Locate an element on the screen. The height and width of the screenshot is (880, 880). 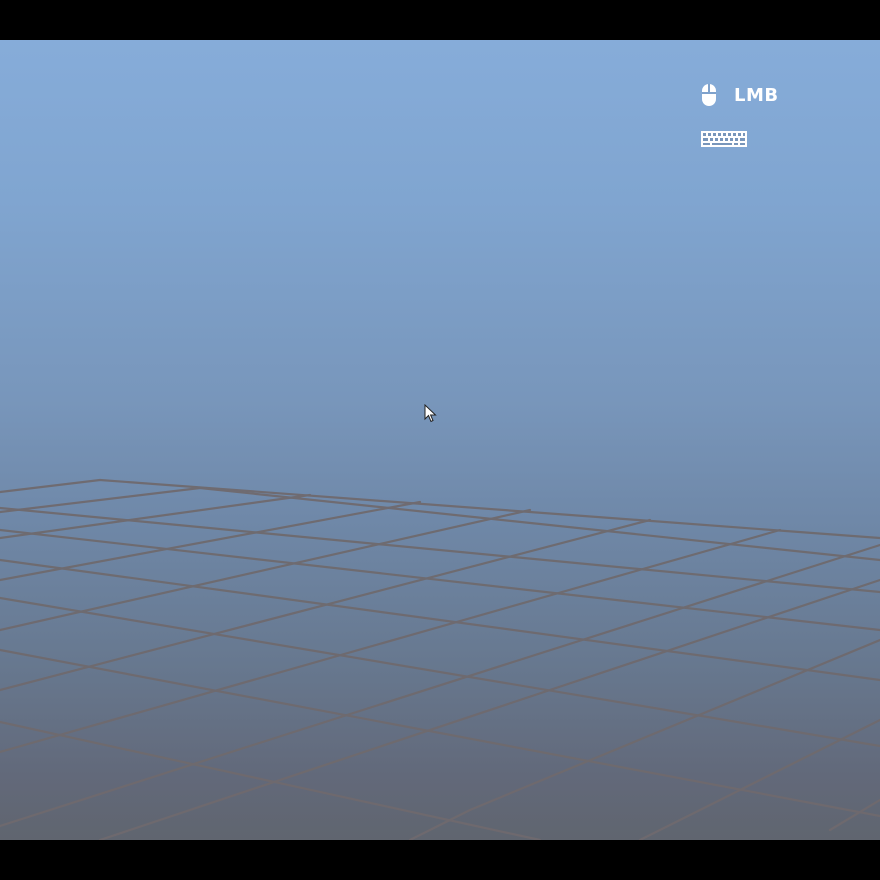
keyboard-icon is located at coordinates (724, 139).